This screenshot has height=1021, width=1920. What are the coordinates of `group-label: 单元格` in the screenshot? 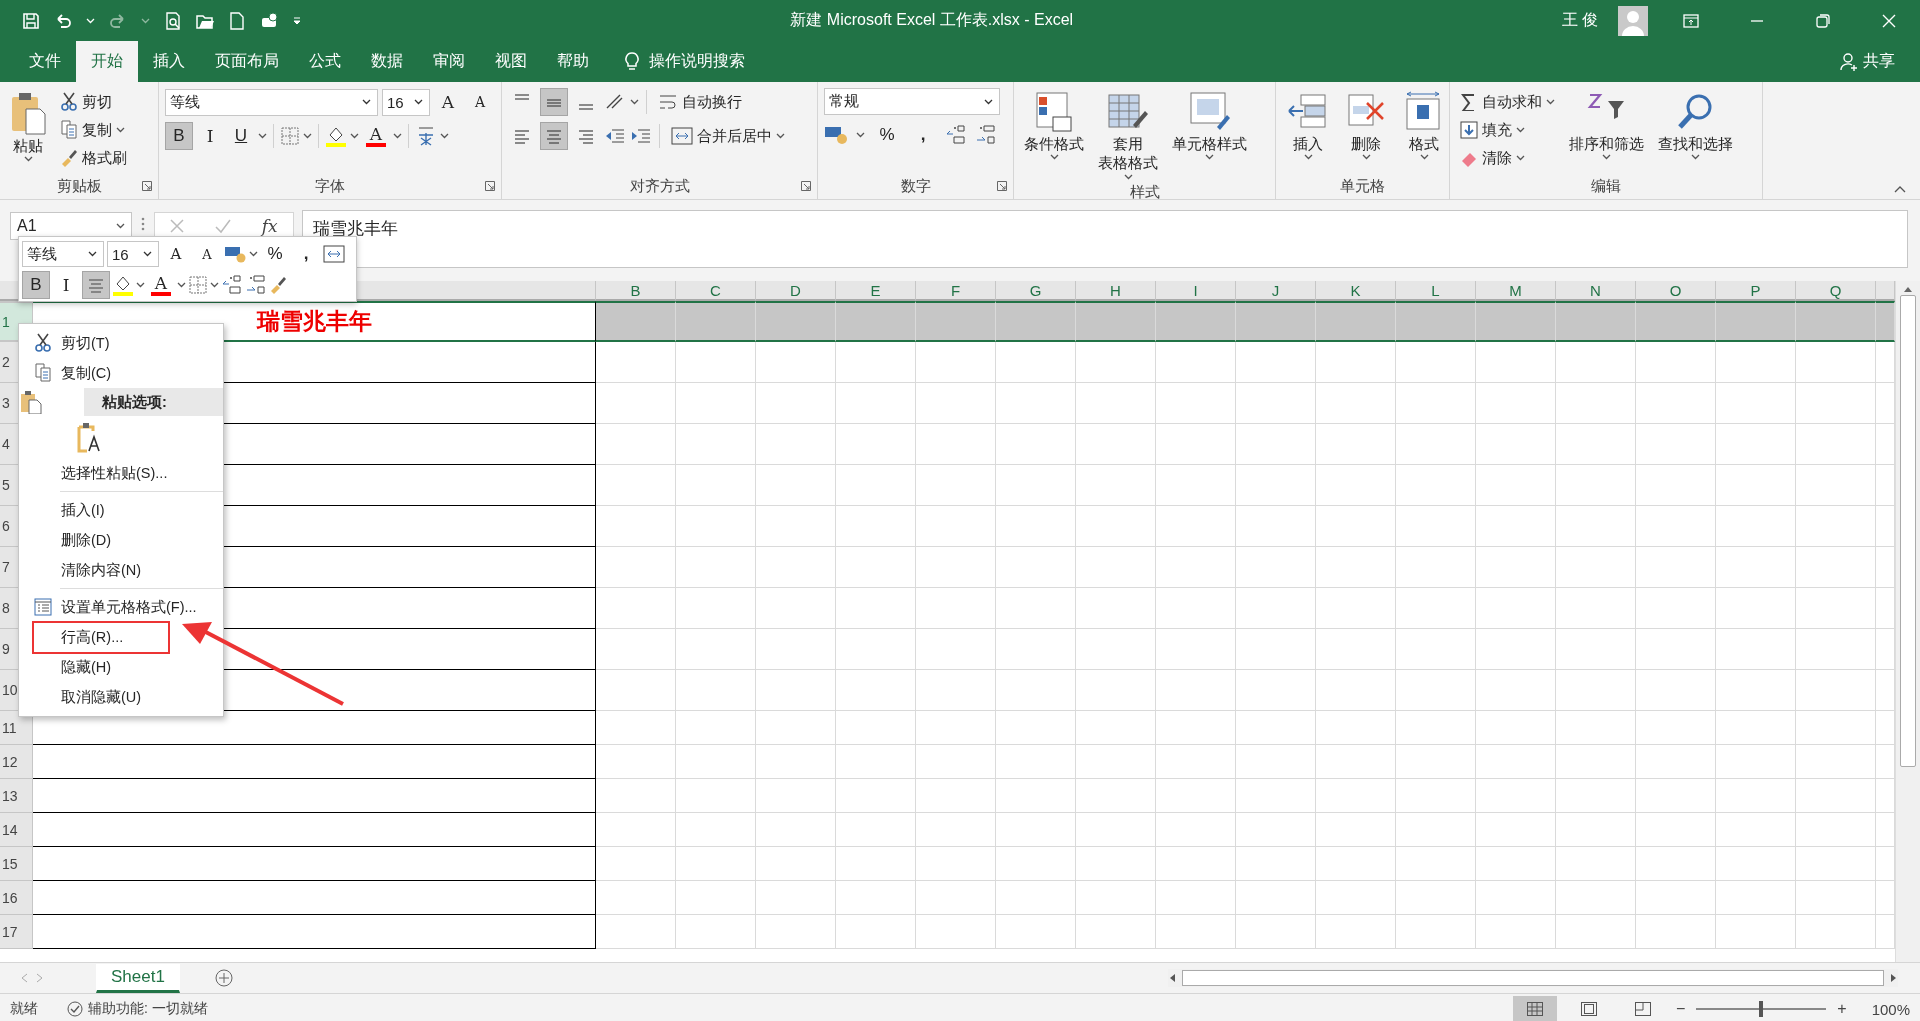 It's located at (1362, 186).